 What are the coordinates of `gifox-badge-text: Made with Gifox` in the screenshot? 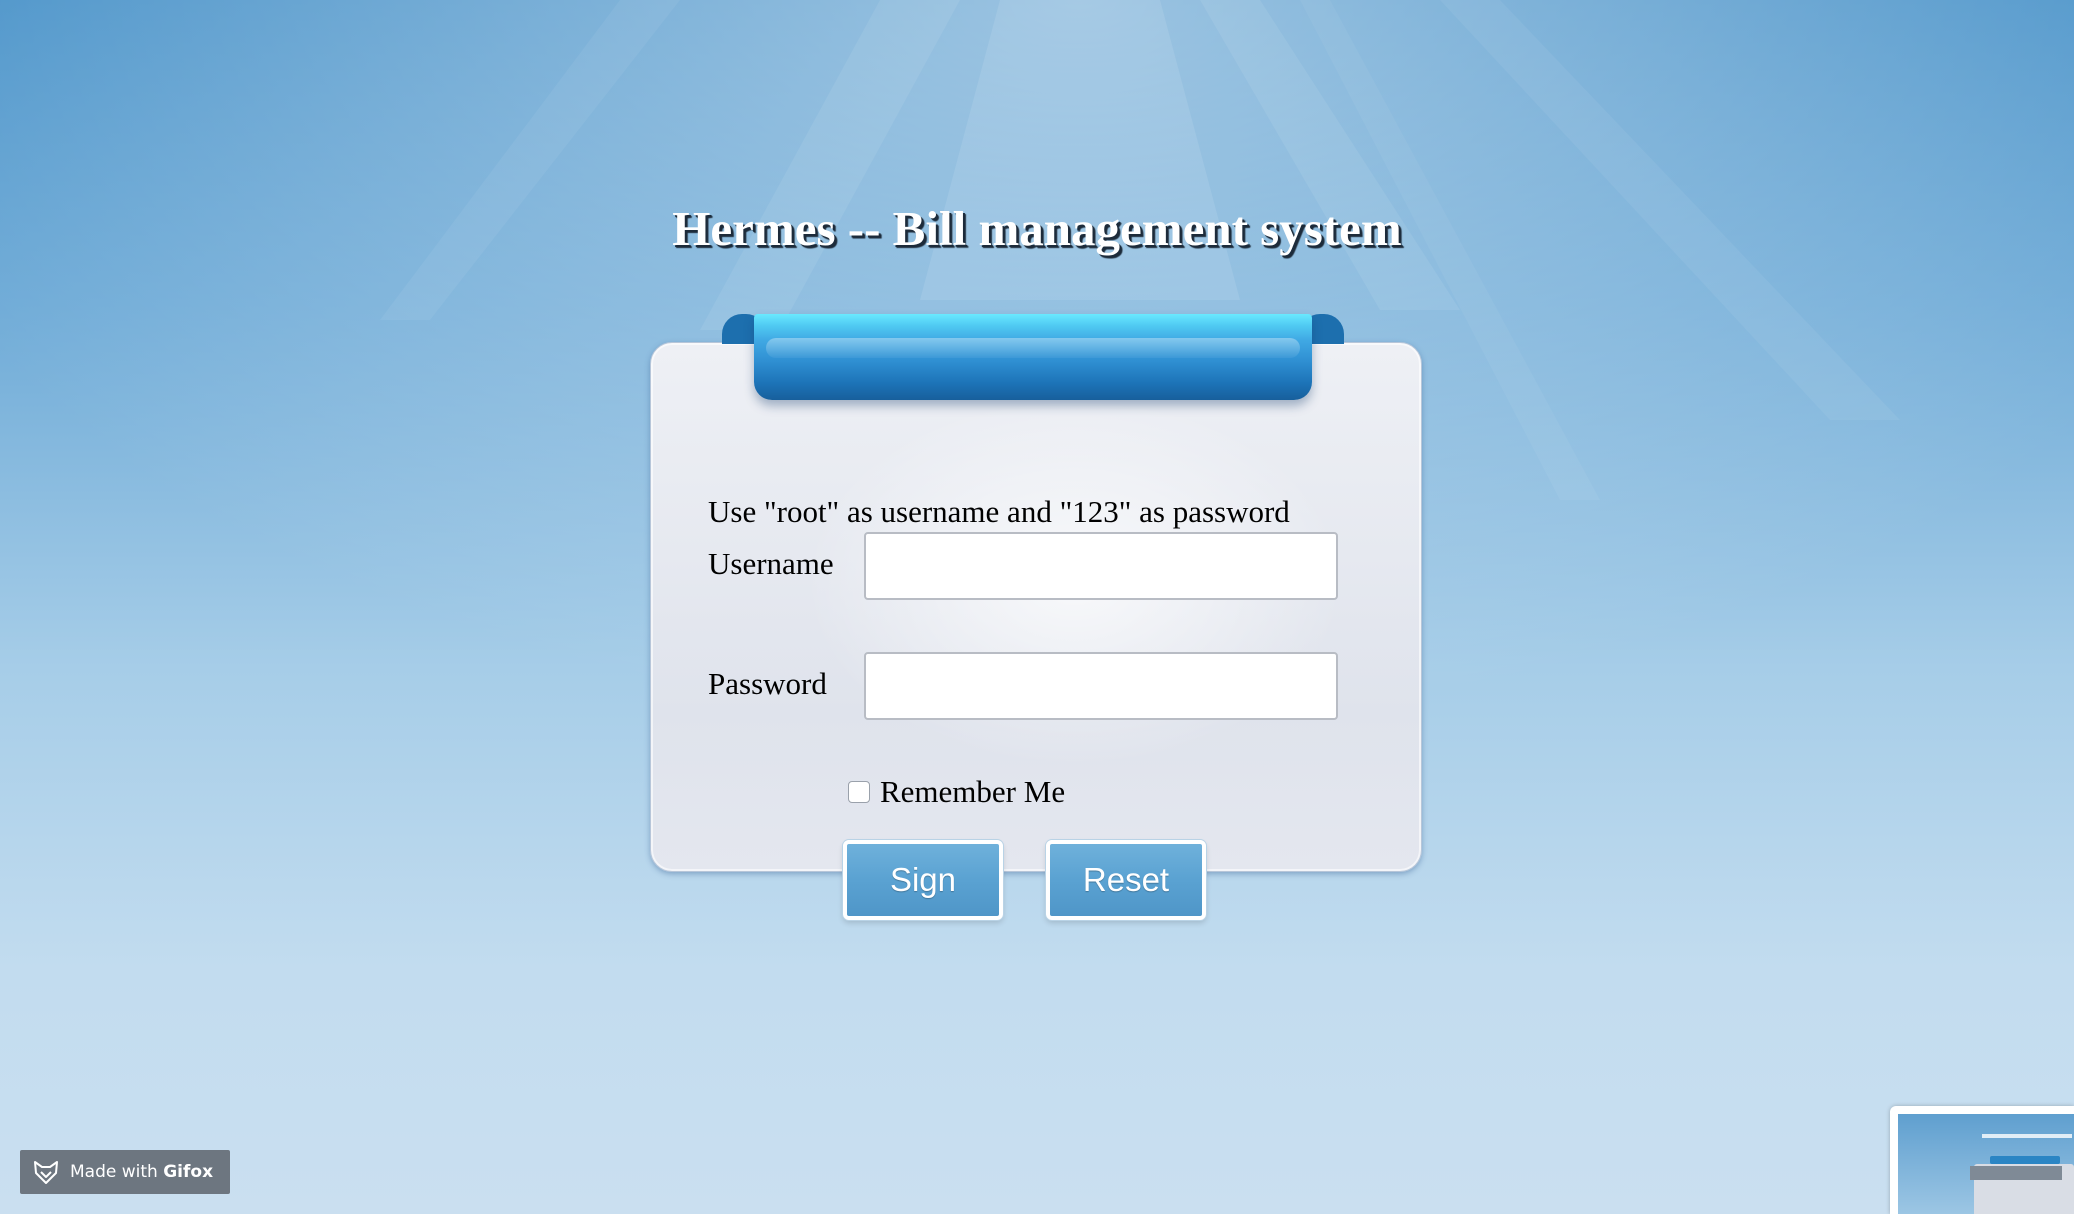 It's located at (141, 1172).